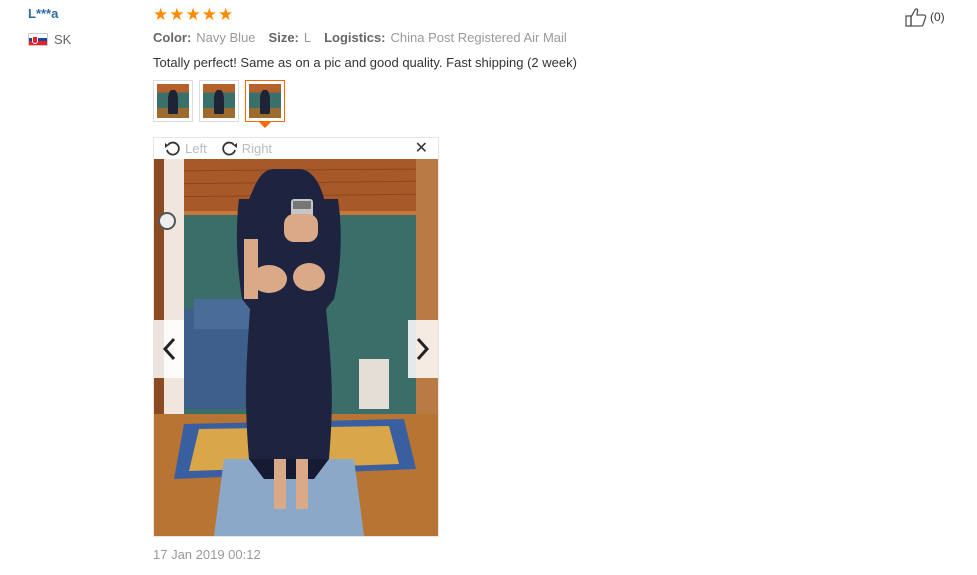  I want to click on previous-photo-button, so click(169, 349).